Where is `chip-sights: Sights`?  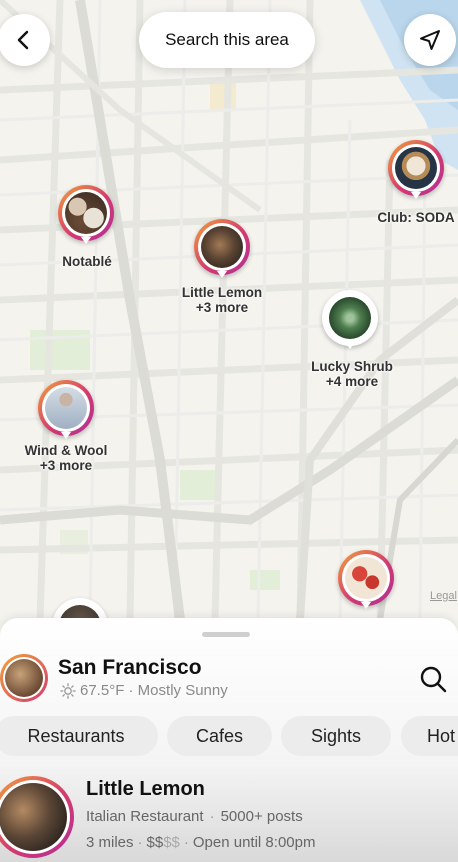 chip-sights: Sights is located at coordinates (336, 736).